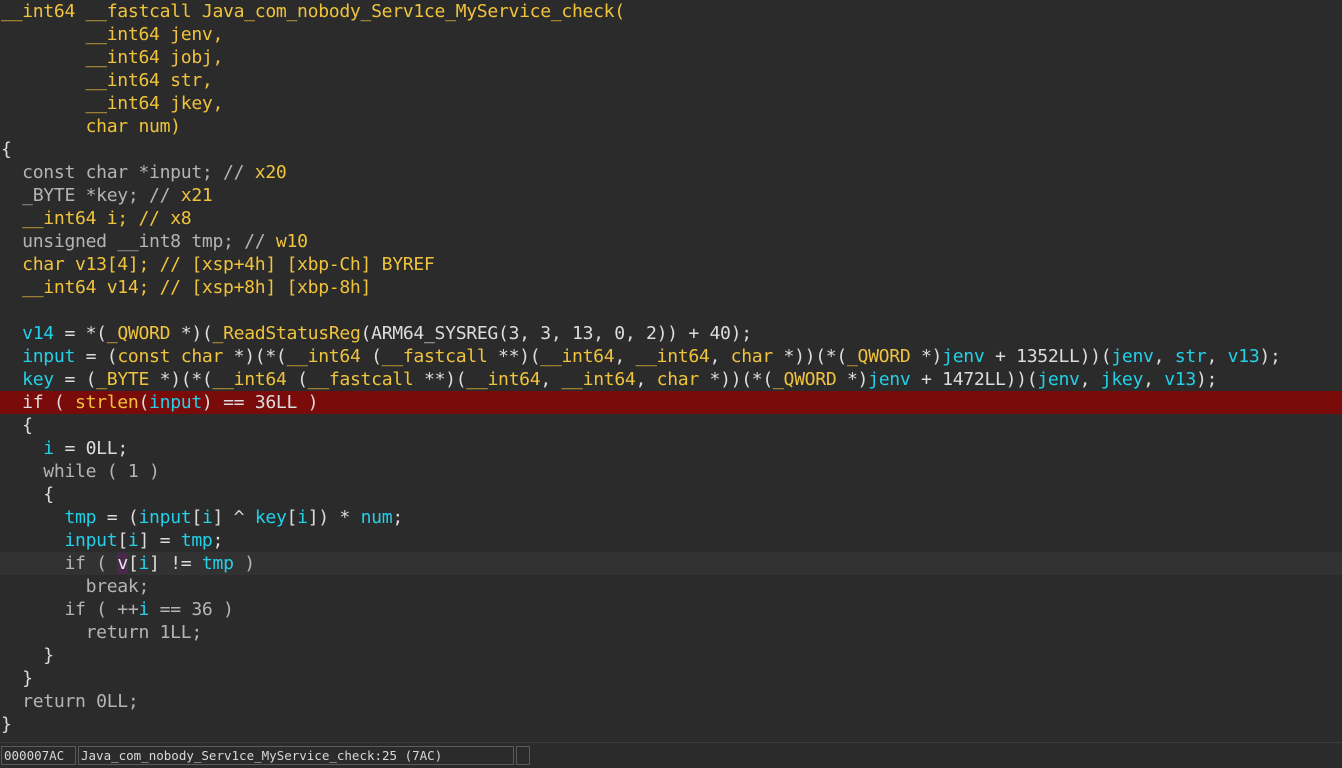 The width and height of the screenshot is (1342, 768). What do you see at coordinates (671, 632) in the screenshot?
I see `code-line: return 1LL;` at bounding box center [671, 632].